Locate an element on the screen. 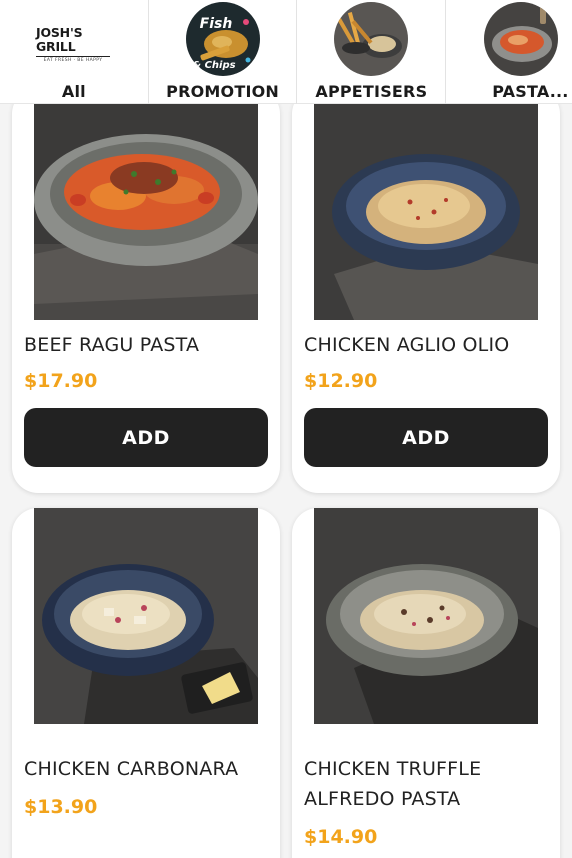 This screenshot has height=858, width=572. joshs-grill-logo: JOSH'S GRILL EAT FRESH · BE HAPPY is located at coordinates (73, 44).